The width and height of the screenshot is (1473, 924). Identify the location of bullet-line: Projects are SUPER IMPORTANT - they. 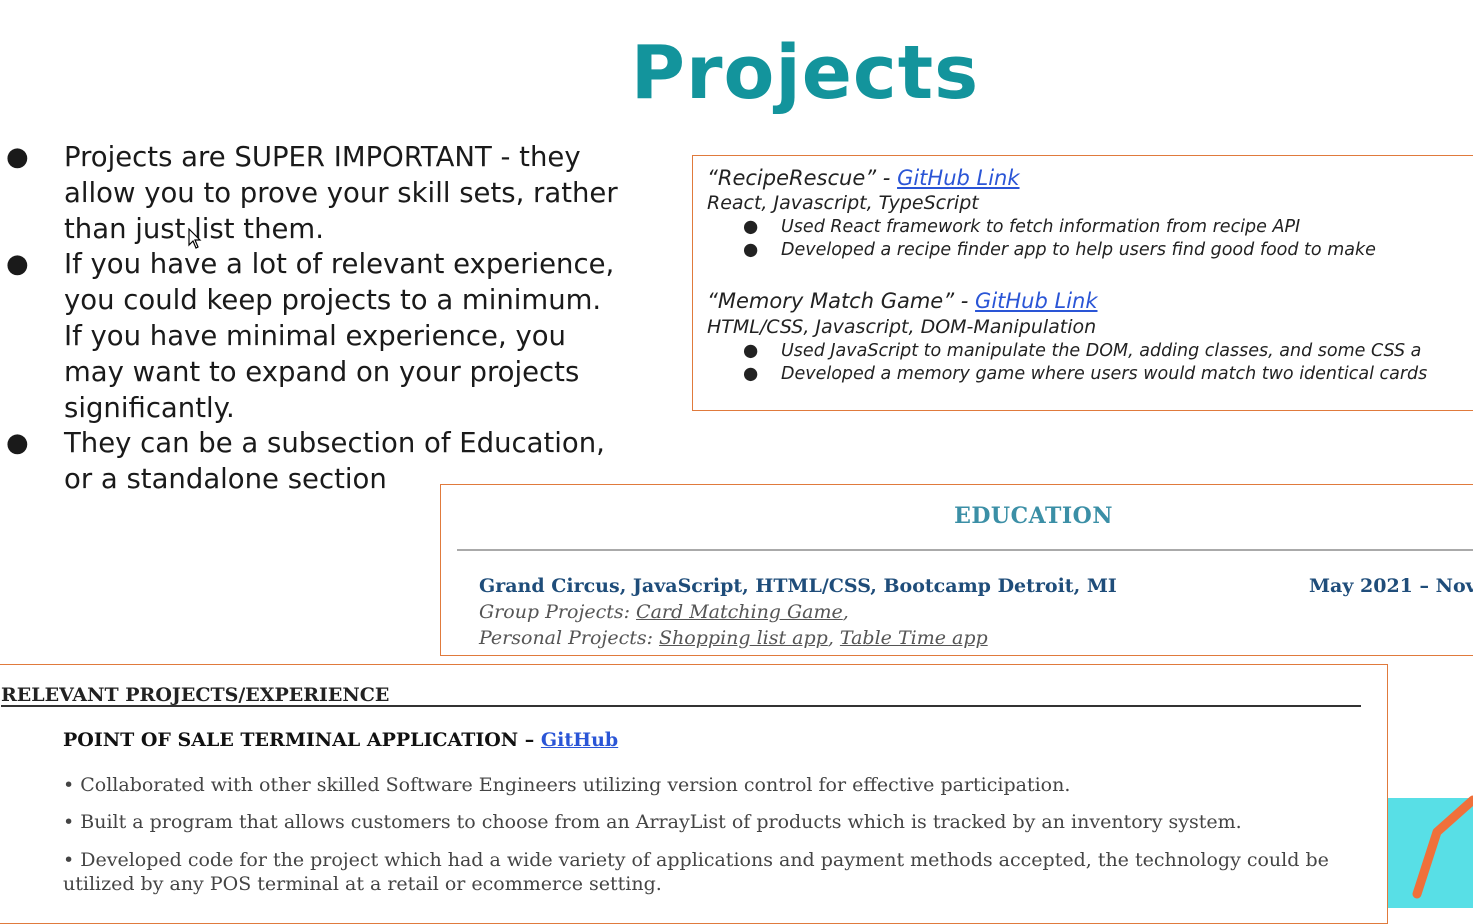
(322, 157).